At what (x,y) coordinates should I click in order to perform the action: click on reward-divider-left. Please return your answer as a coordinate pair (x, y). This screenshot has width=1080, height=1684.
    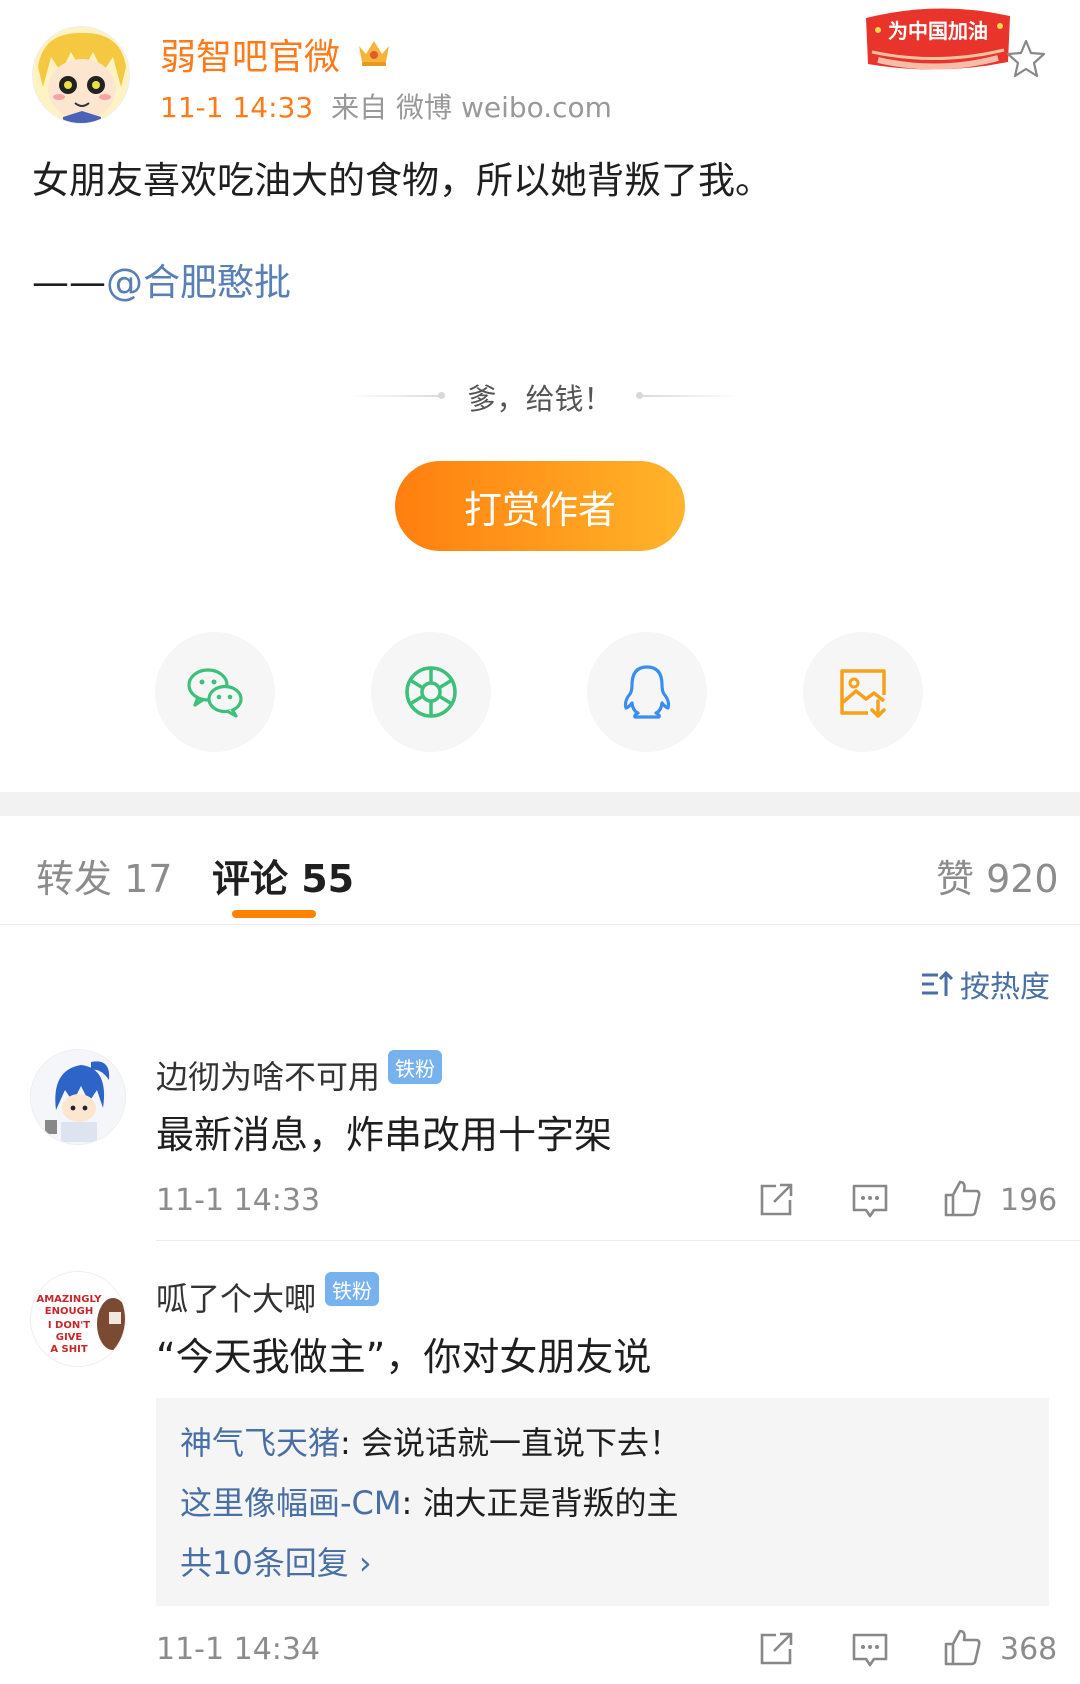
    Looking at the image, I should click on (395, 396).